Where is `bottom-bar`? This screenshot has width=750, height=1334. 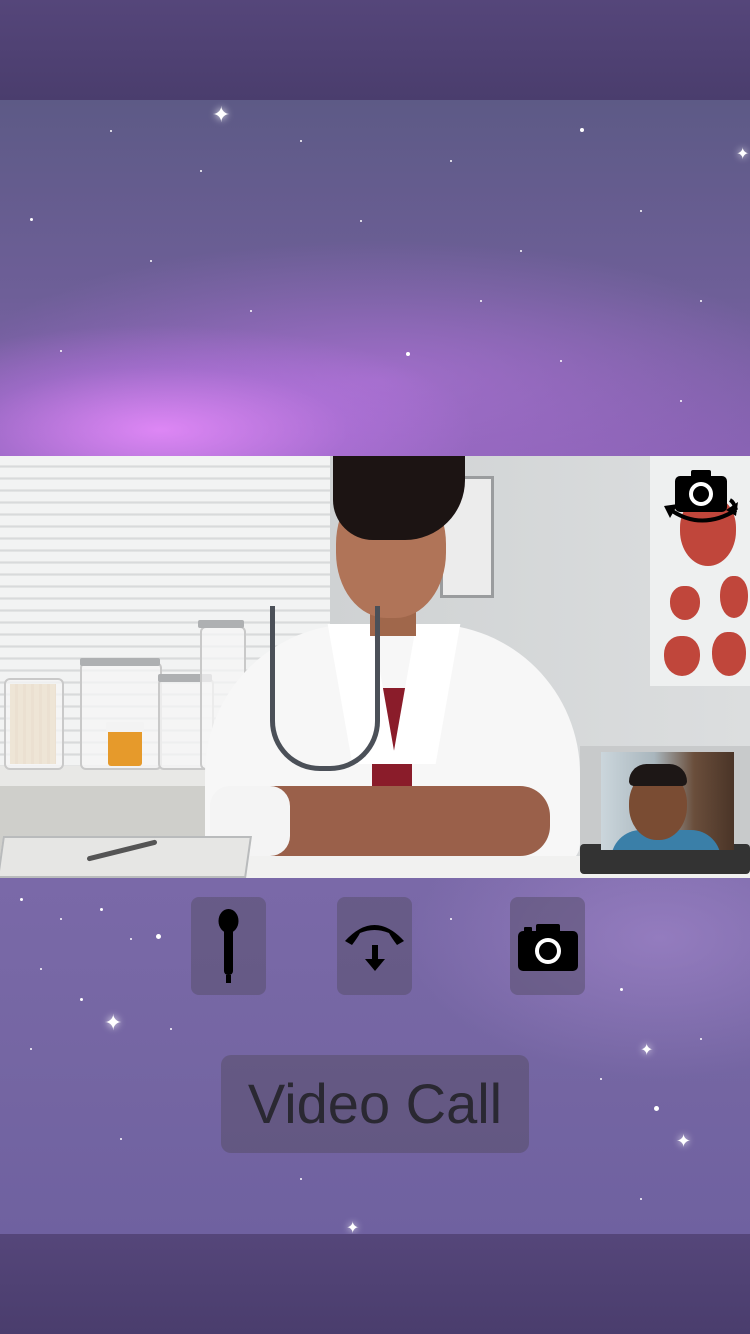 bottom-bar is located at coordinates (375, 1284).